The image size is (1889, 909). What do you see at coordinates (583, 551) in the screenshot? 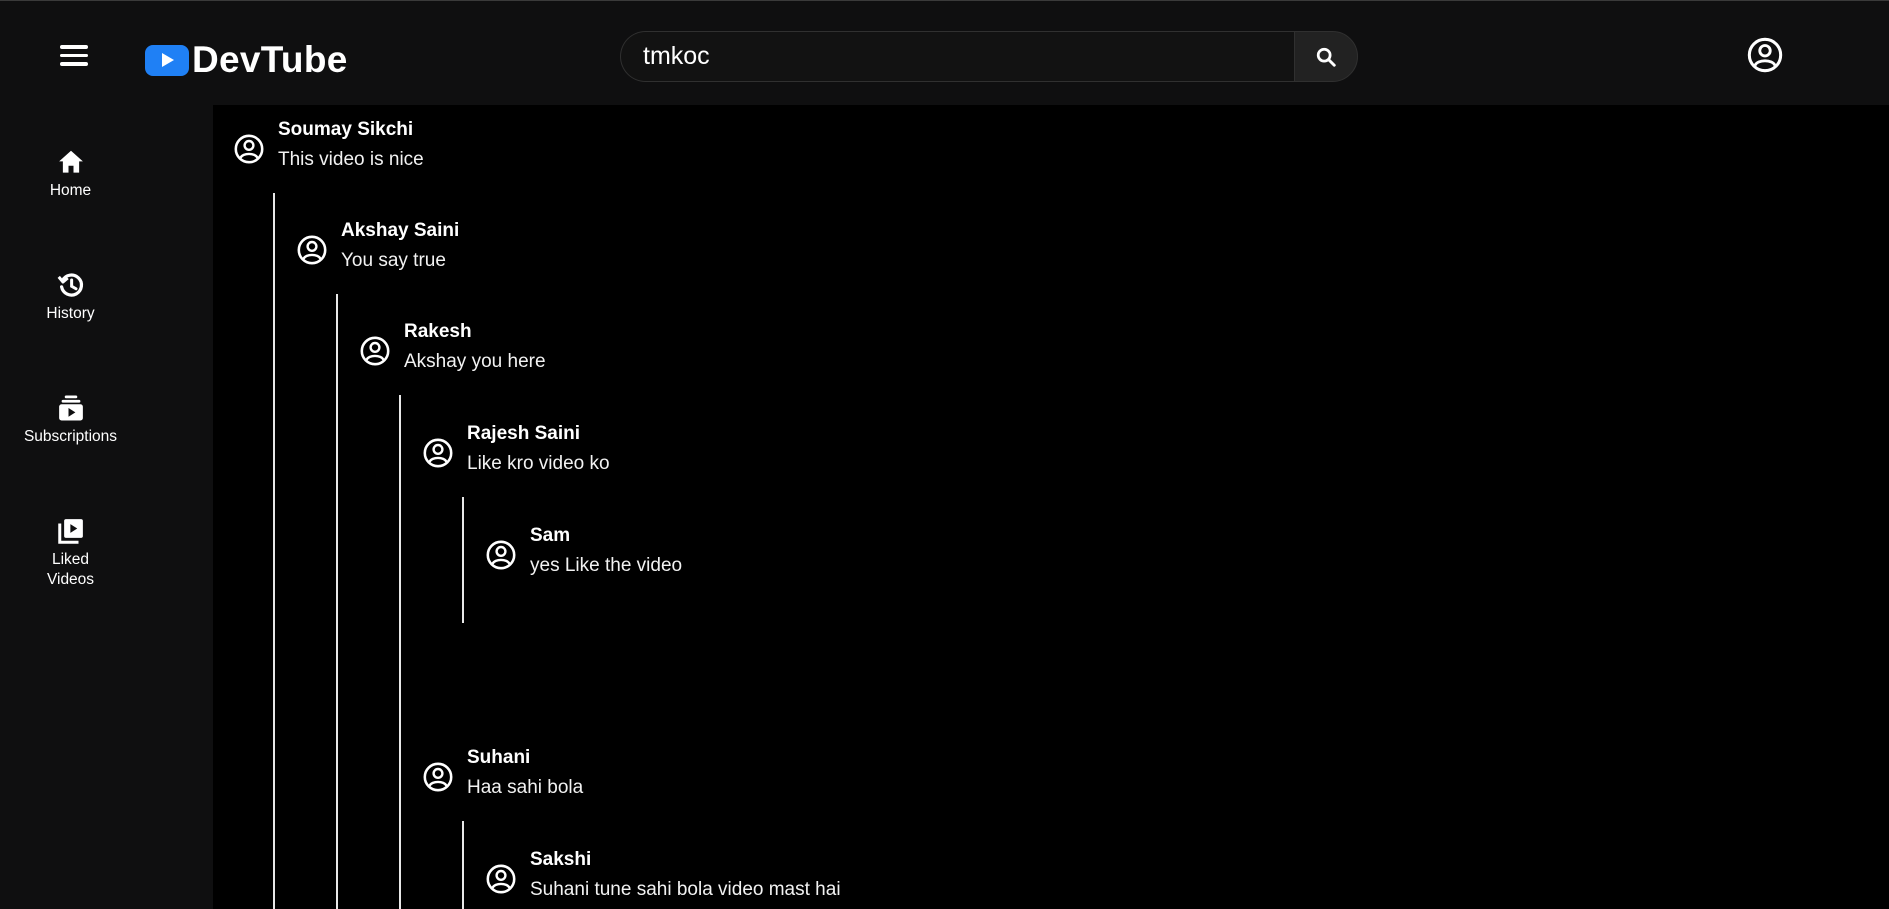
I see `comment-item: Sam yes Like the video` at bounding box center [583, 551].